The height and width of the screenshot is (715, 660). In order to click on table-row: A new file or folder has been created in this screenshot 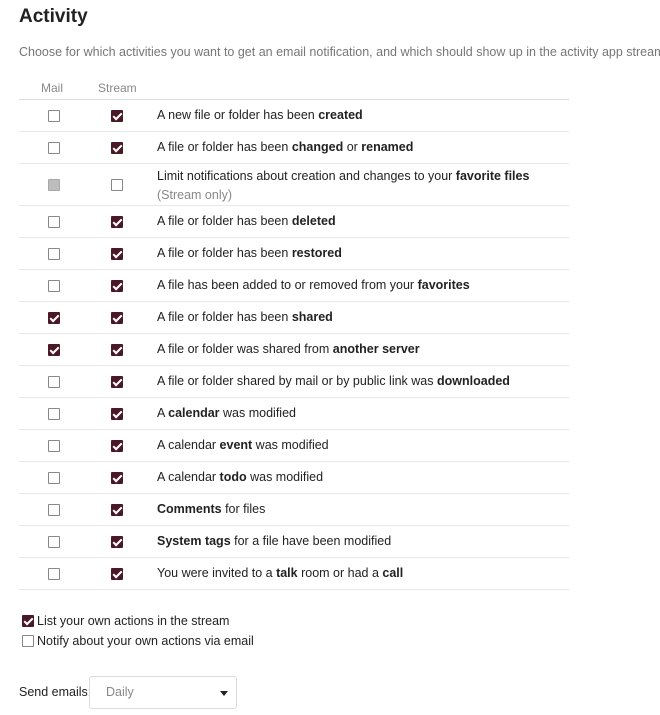, I will do `click(294, 116)`.